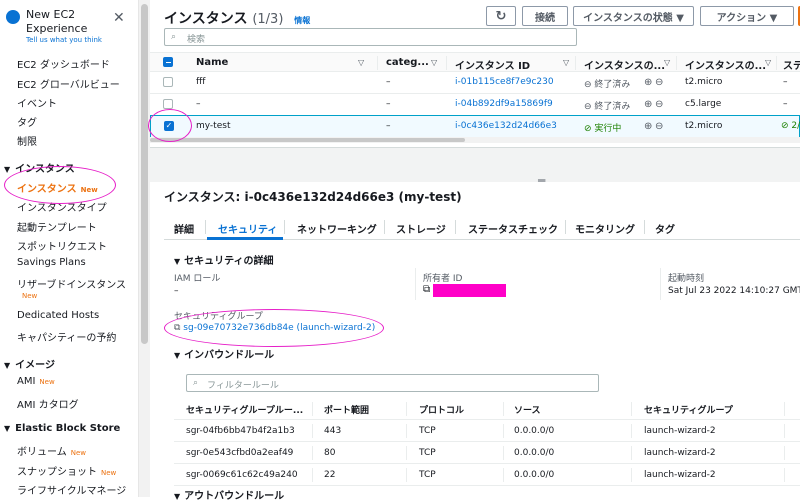 The image size is (800, 502). Describe the element at coordinates (27, 140) in the screenshot. I see `sidebar-item-limits: 制限` at that location.